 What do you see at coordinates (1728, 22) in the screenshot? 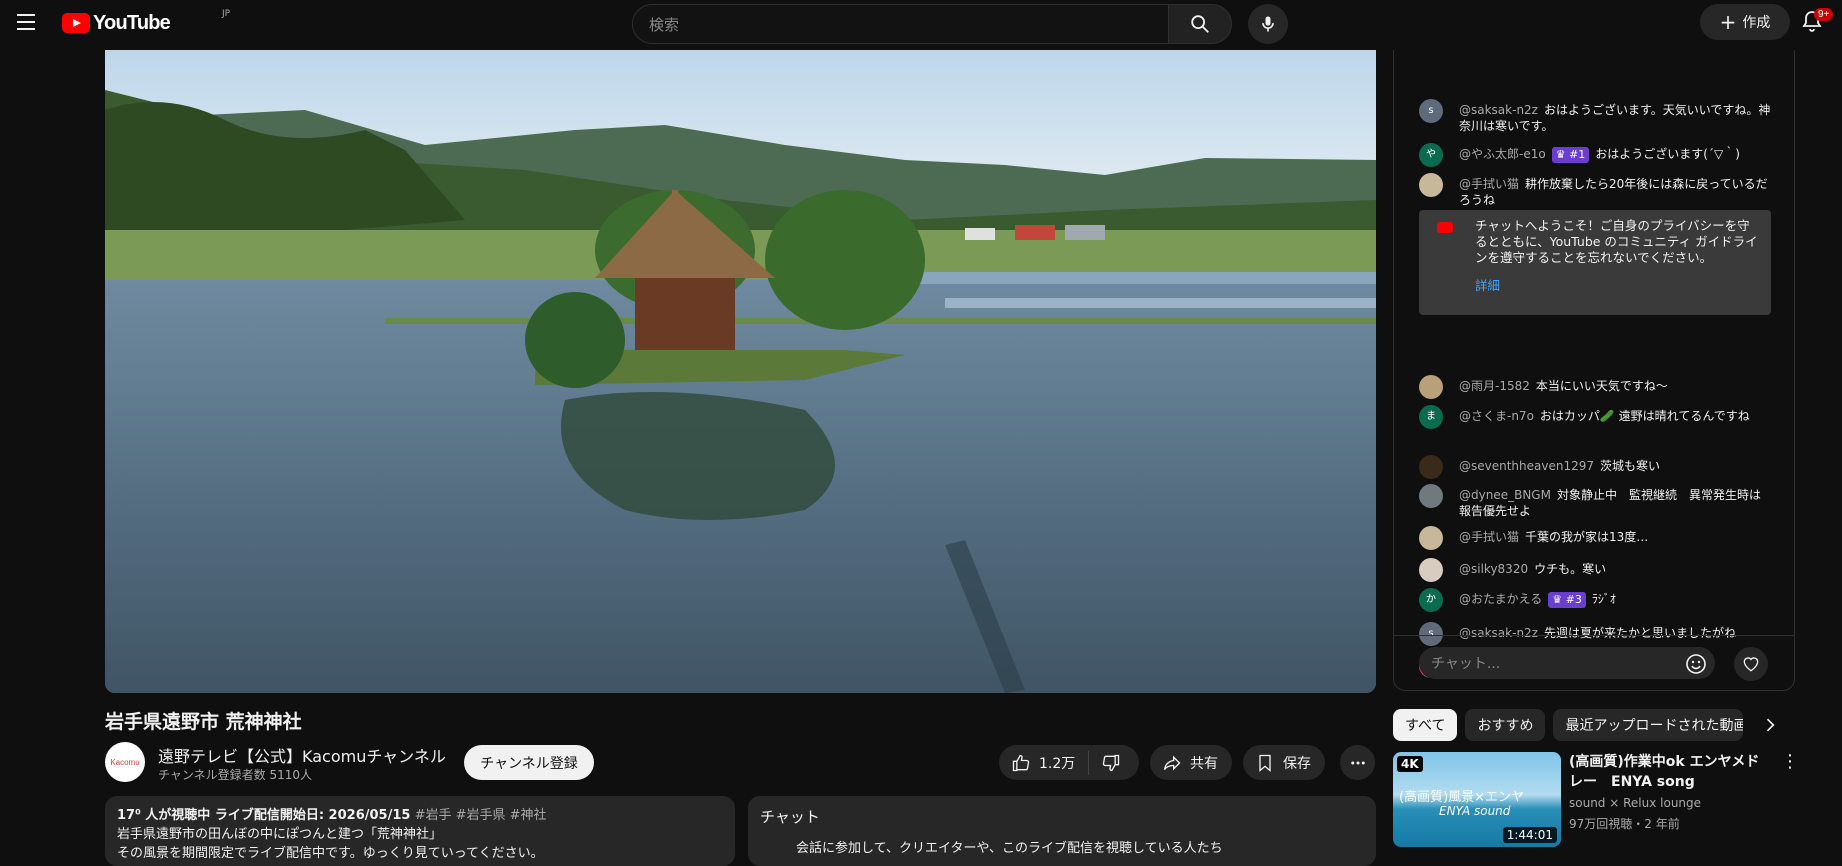
I see `plus-icon: +` at bounding box center [1728, 22].